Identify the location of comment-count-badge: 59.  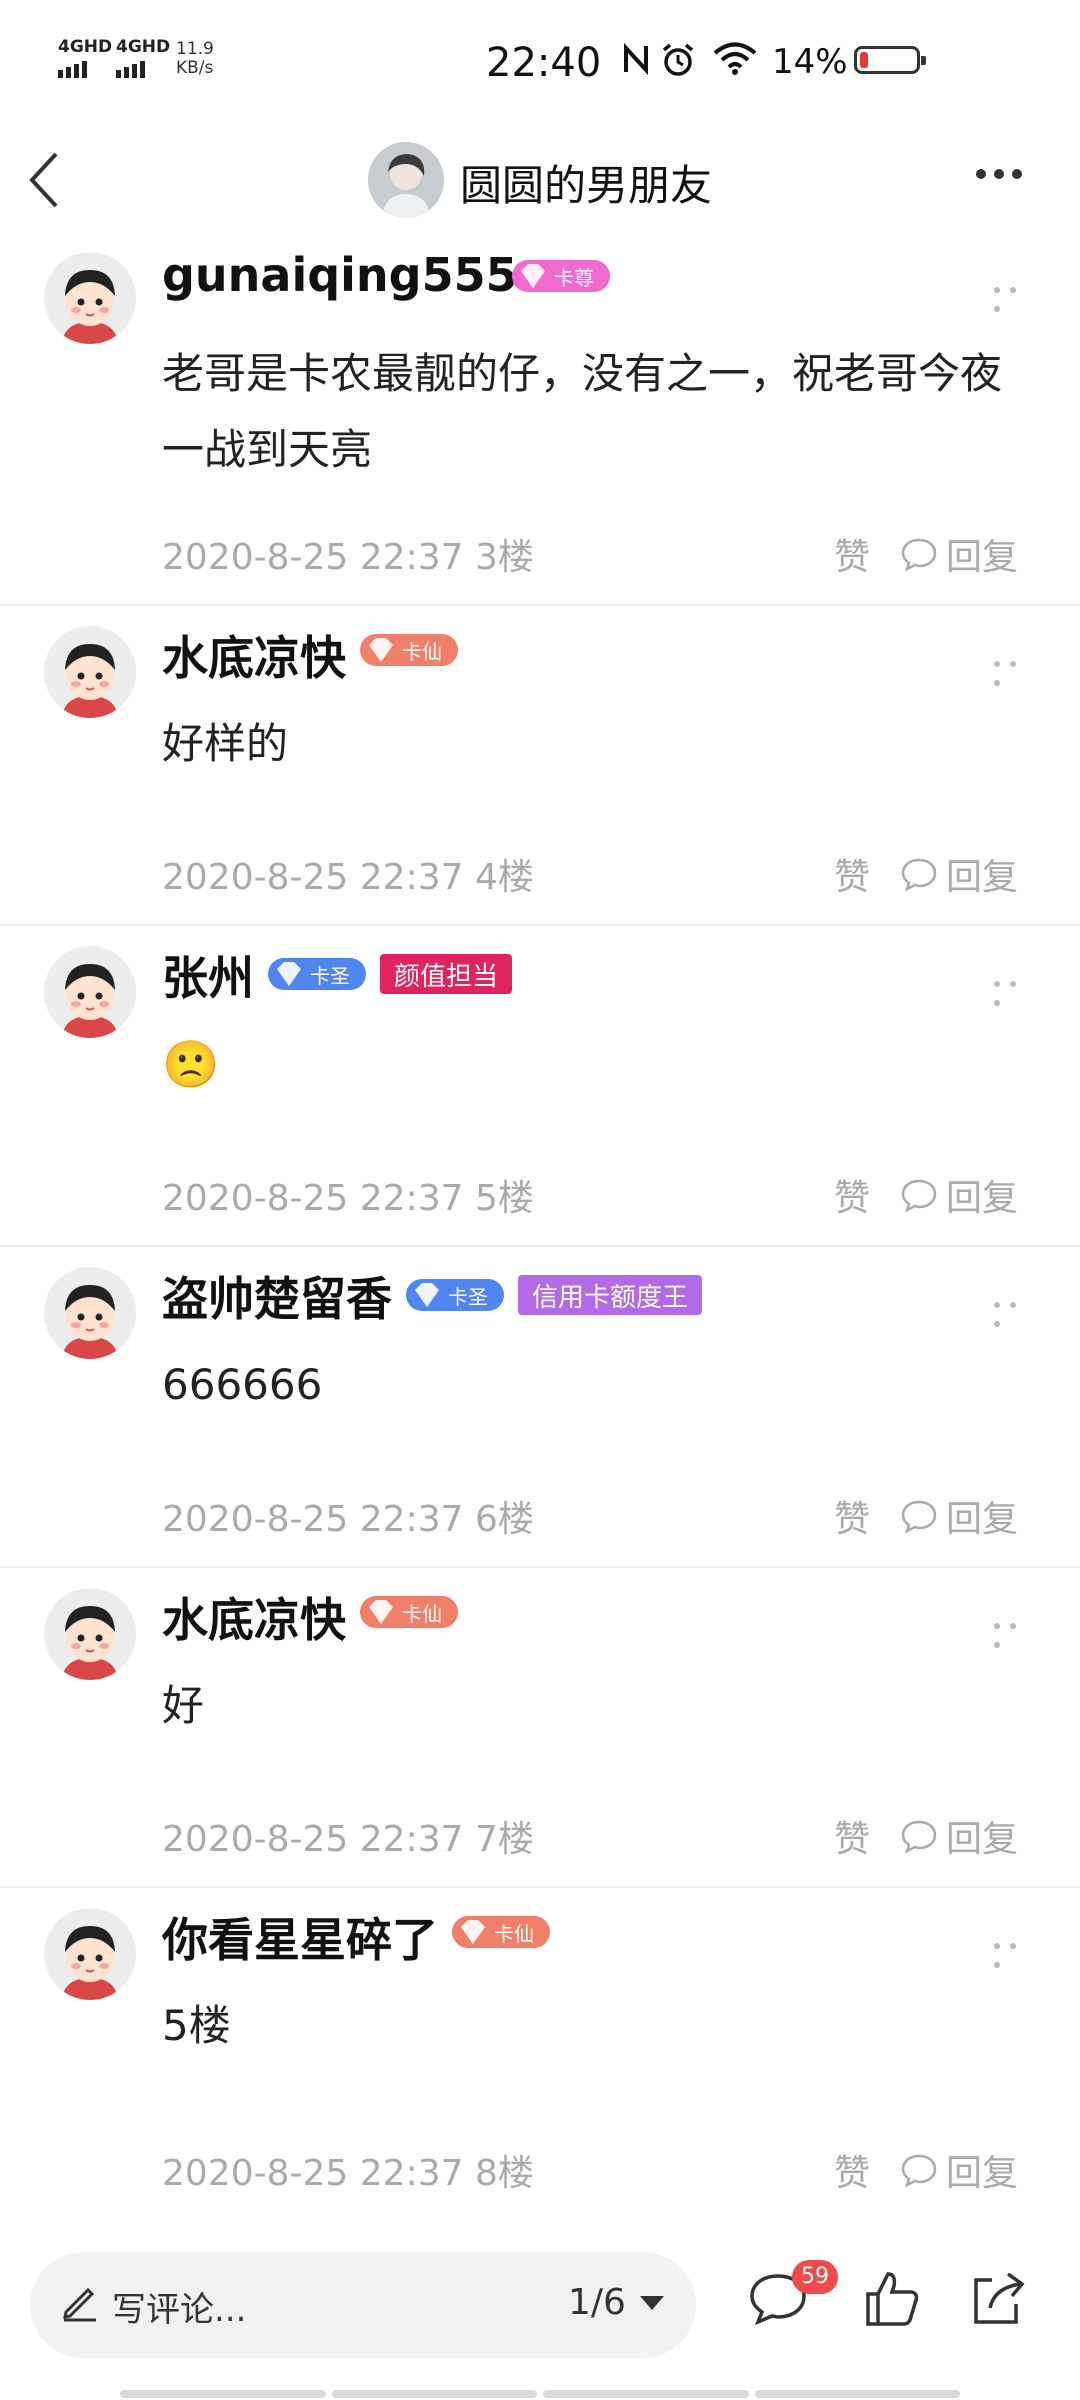
(815, 2277).